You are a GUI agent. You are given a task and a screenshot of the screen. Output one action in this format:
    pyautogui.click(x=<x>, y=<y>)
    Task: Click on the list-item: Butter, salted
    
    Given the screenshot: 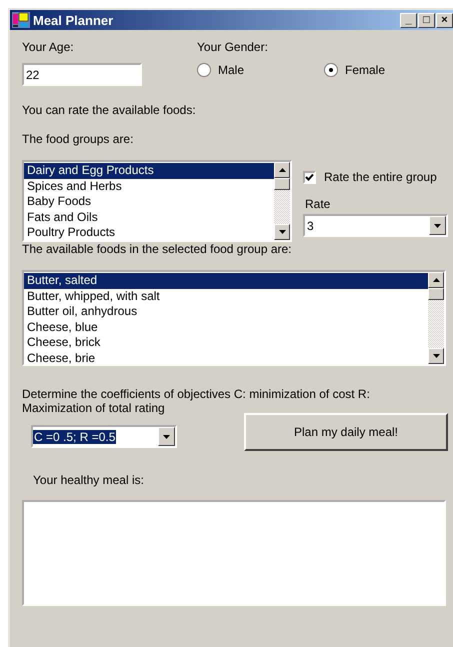 What is the action you would take?
    pyautogui.click(x=226, y=280)
    